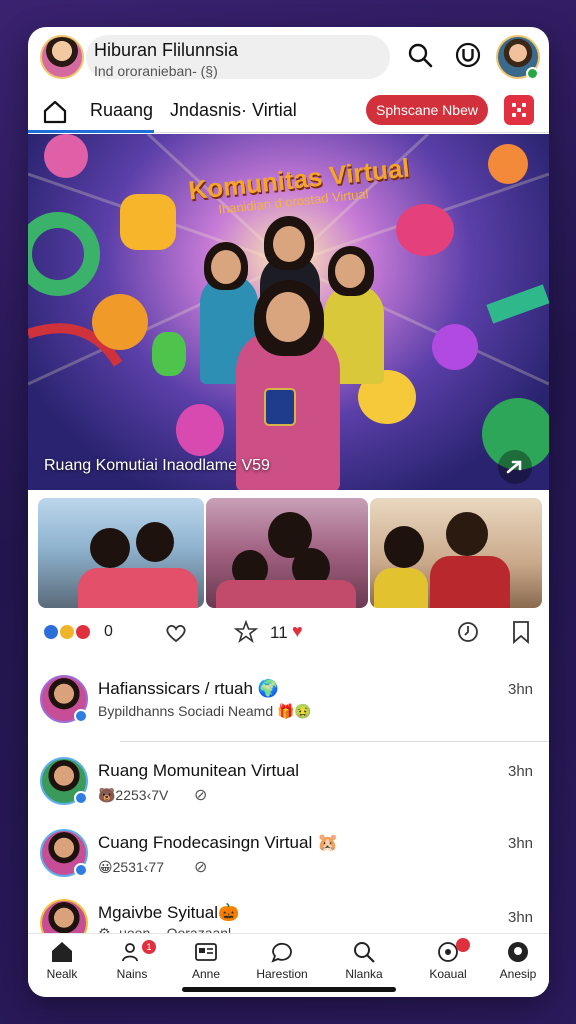 This screenshot has width=576, height=1024. I want to click on nav-label: Anne, so click(206, 974).